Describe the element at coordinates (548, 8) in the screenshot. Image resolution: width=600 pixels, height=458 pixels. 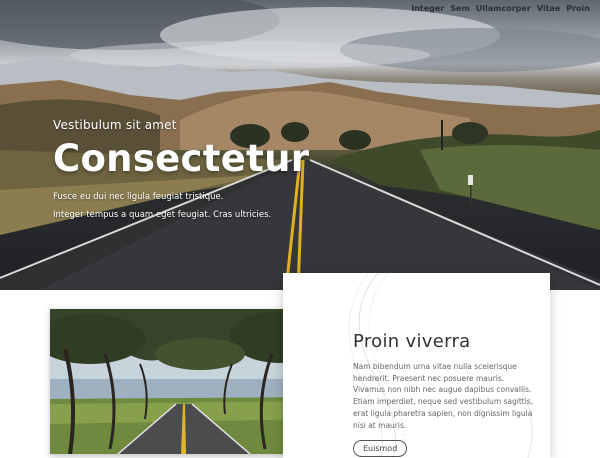
I see `nav-item-vitae: Vitae` at that location.